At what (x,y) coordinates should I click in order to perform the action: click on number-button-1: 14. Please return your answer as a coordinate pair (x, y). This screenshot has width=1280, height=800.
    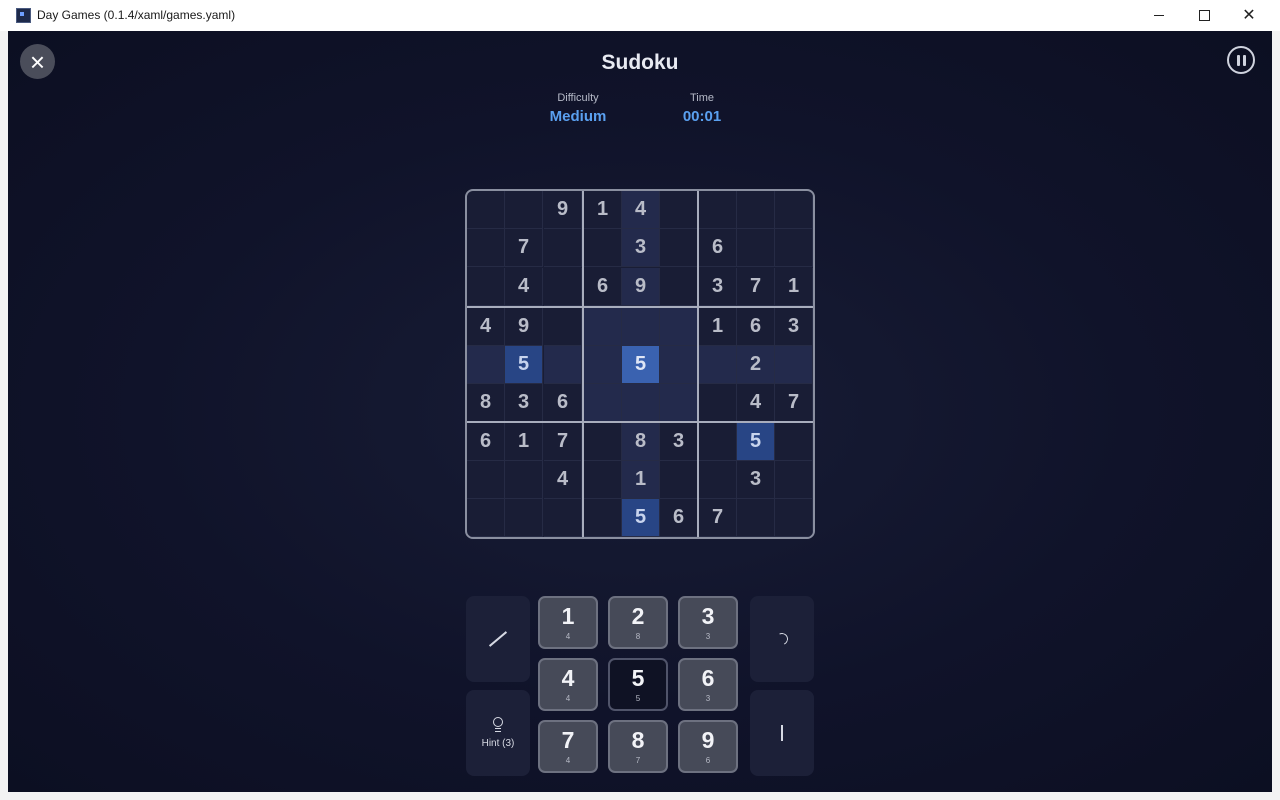
    Looking at the image, I should click on (568, 622).